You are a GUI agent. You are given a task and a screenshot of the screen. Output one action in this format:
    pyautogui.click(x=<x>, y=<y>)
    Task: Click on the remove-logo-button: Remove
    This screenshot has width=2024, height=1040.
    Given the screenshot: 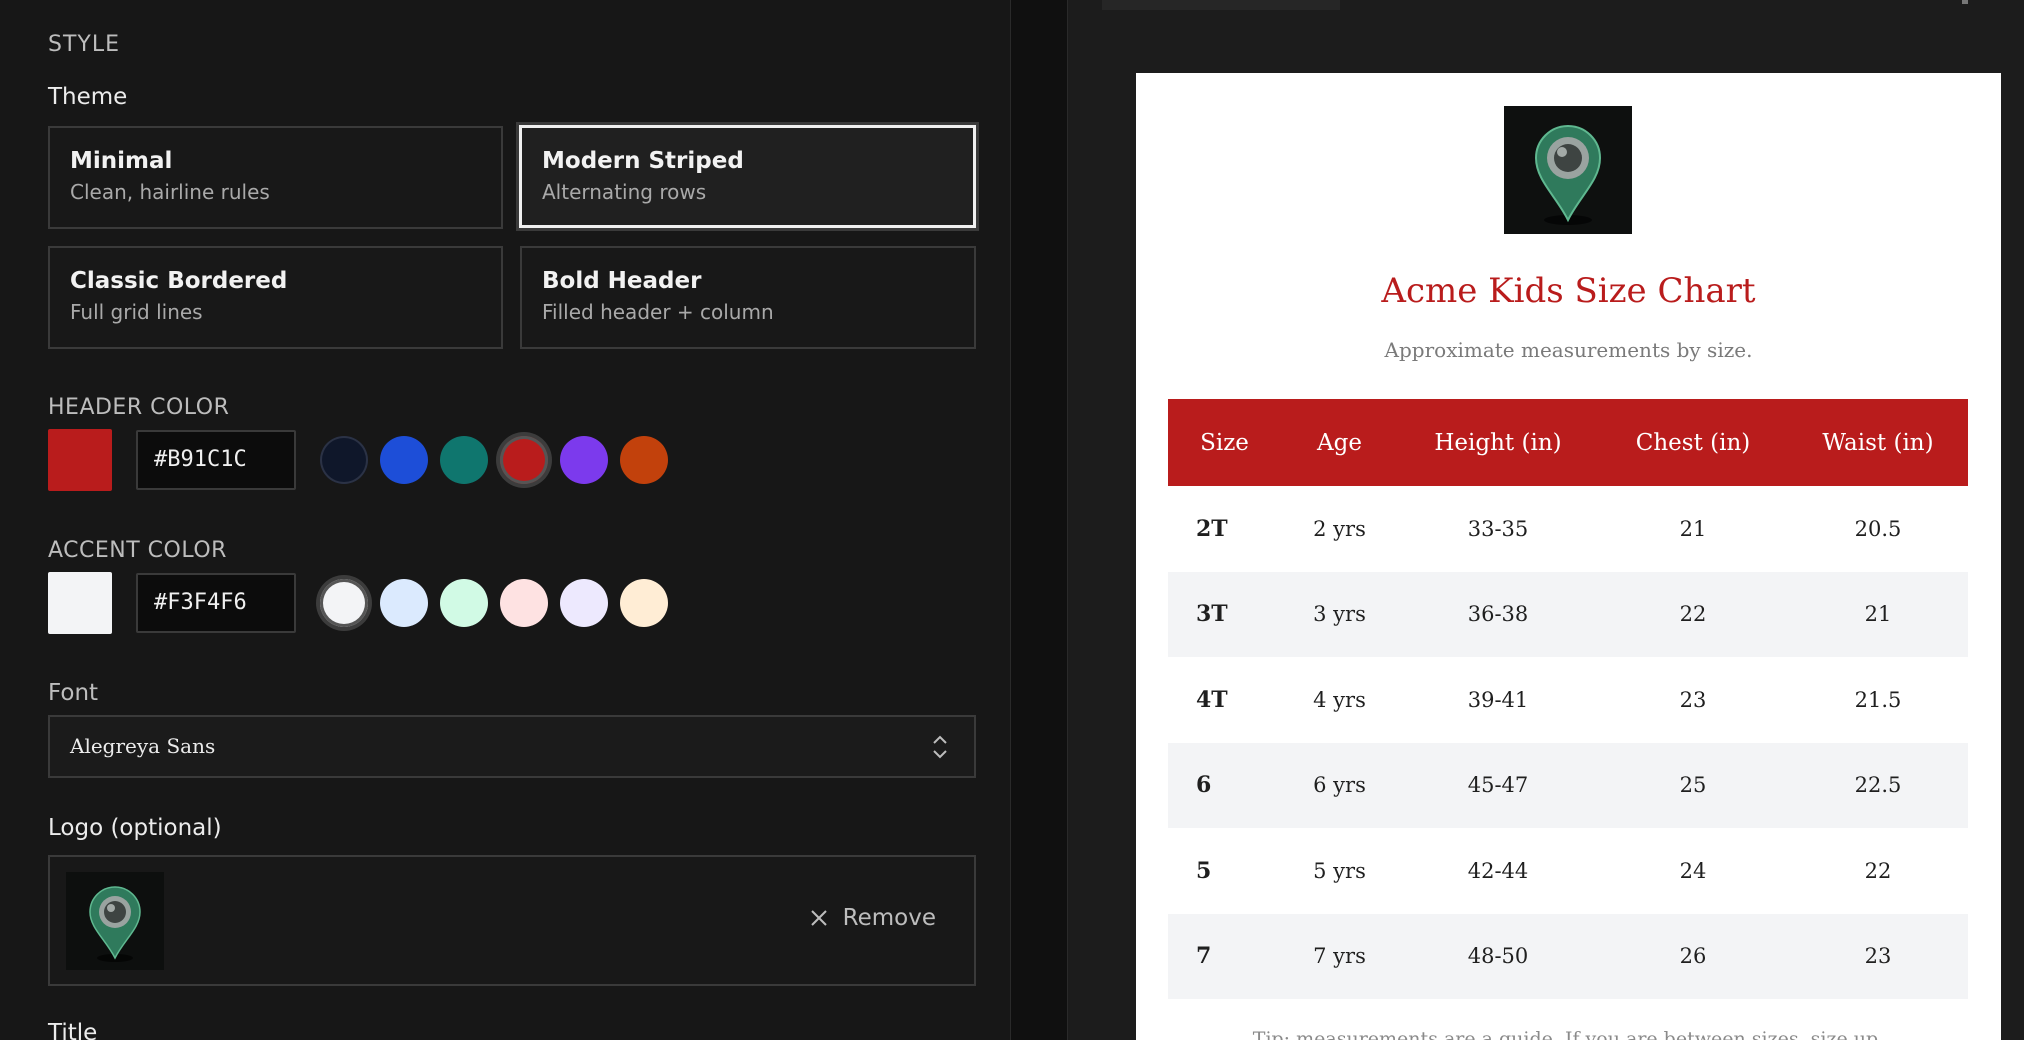 What is the action you would take?
    pyautogui.click(x=872, y=918)
    